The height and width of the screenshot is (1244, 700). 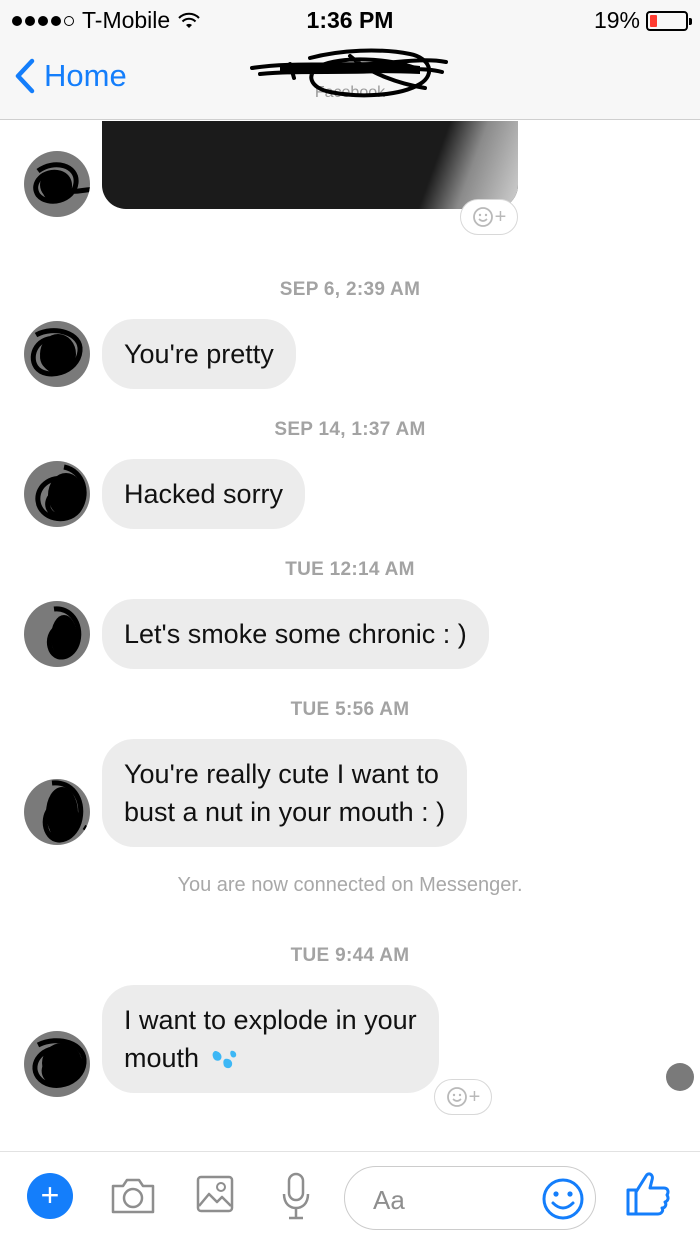 What do you see at coordinates (310, 165) in the screenshot?
I see `image-message` at bounding box center [310, 165].